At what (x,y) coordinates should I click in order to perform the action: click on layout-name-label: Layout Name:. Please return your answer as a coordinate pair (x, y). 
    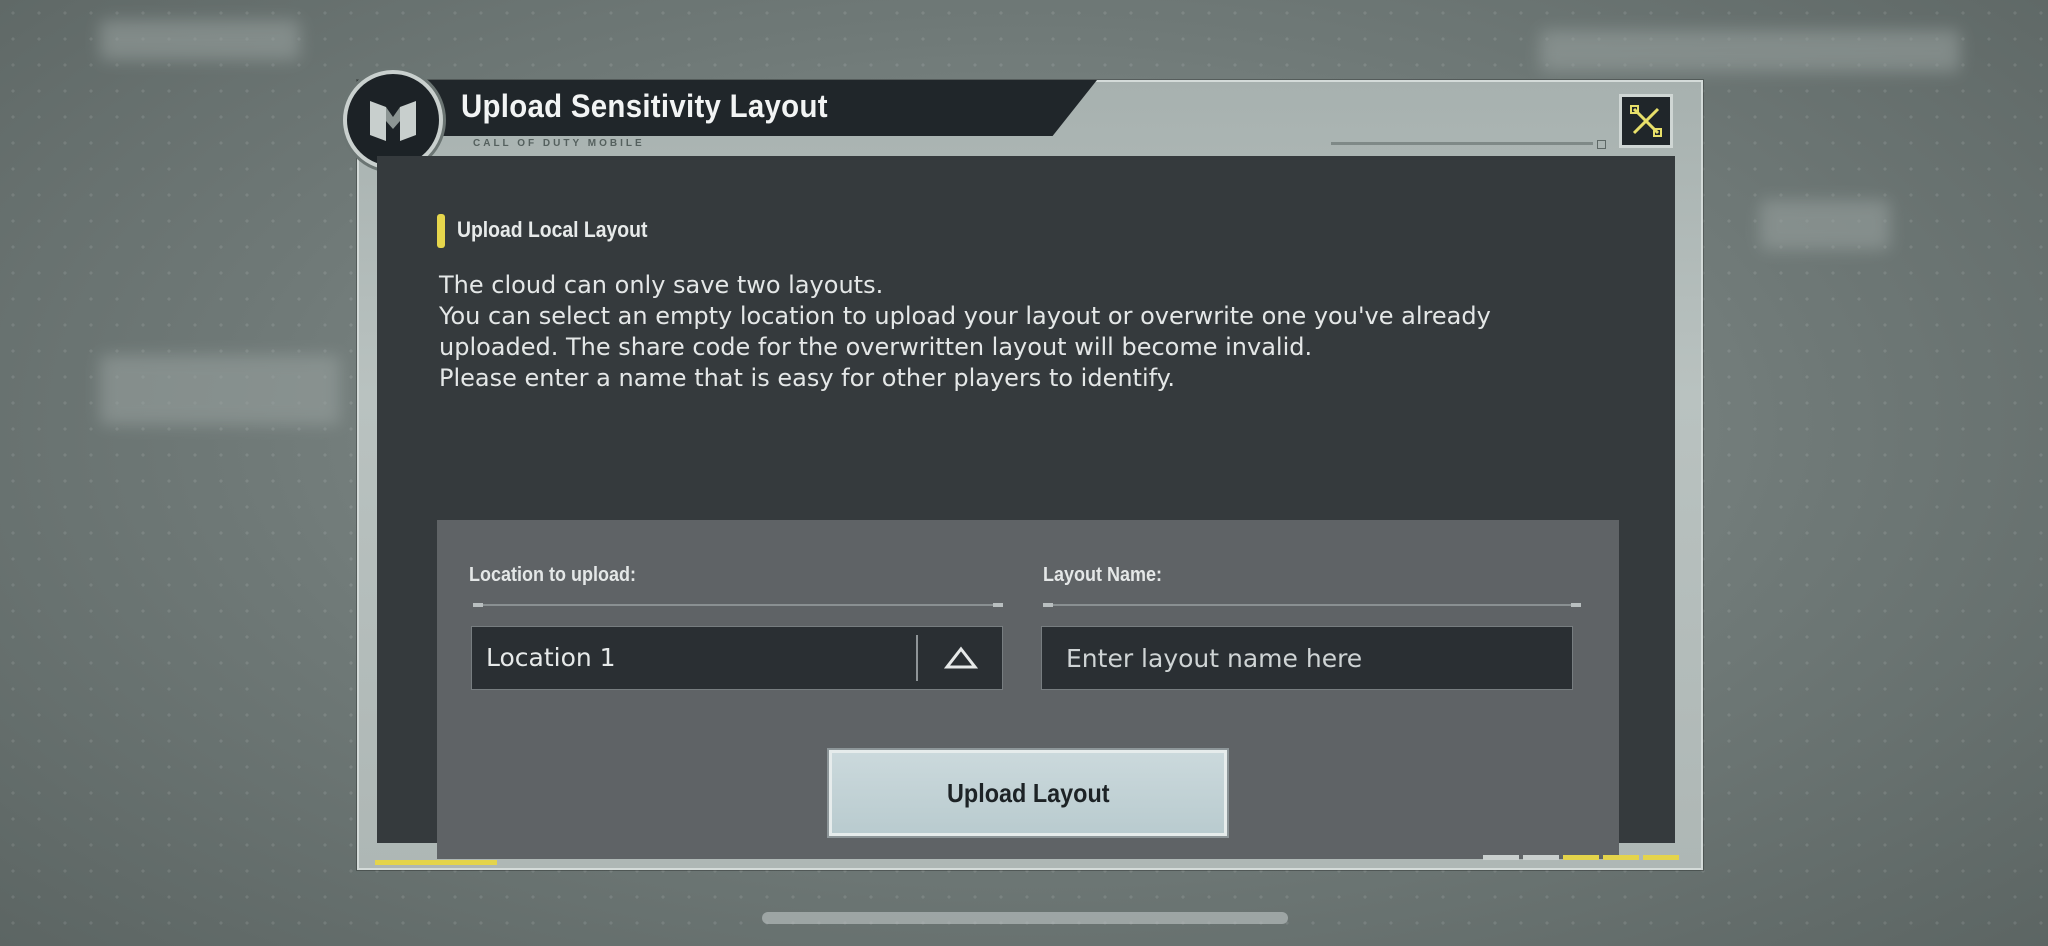
    Looking at the image, I should click on (1103, 575).